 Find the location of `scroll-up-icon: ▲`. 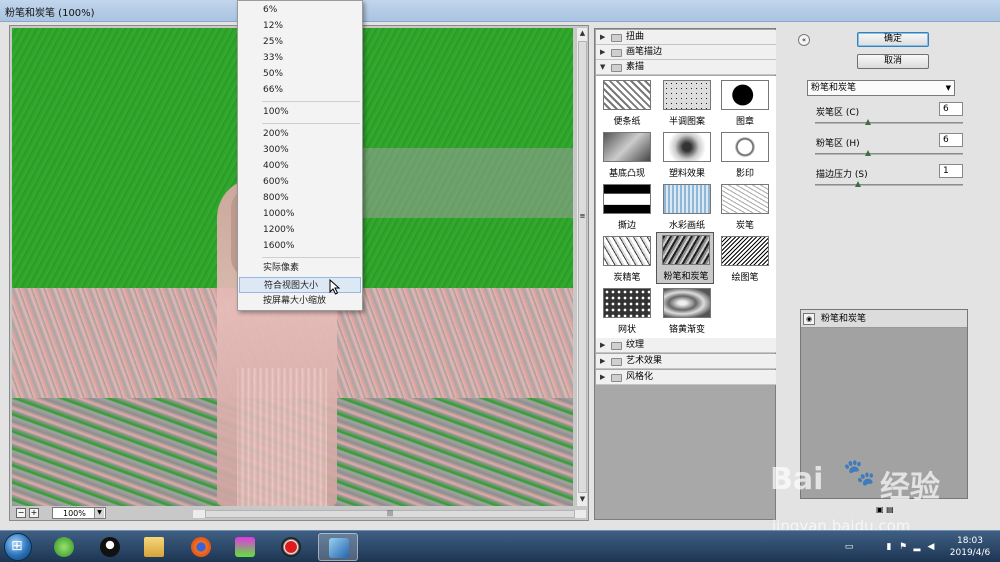

scroll-up-icon: ▲ is located at coordinates (582, 33).